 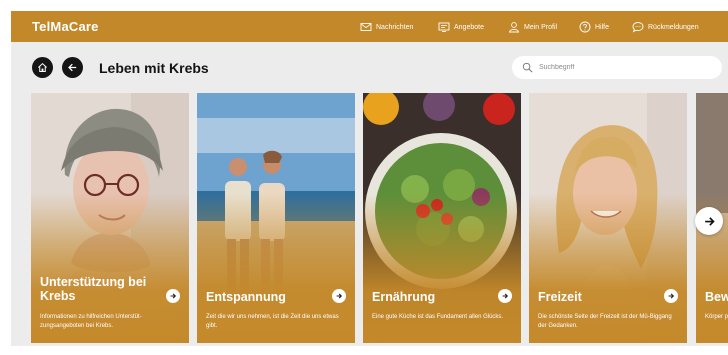 I want to click on card-title: Ernährung, so click(x=404, y=297).